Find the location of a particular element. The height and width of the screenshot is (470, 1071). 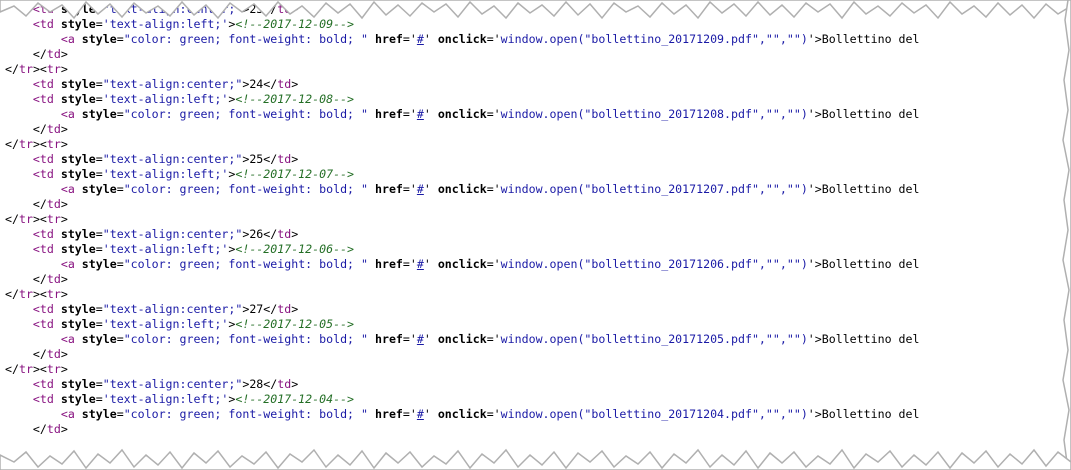

comment-token: <!--2017-12-06--> is located at coordinates (295, 249).